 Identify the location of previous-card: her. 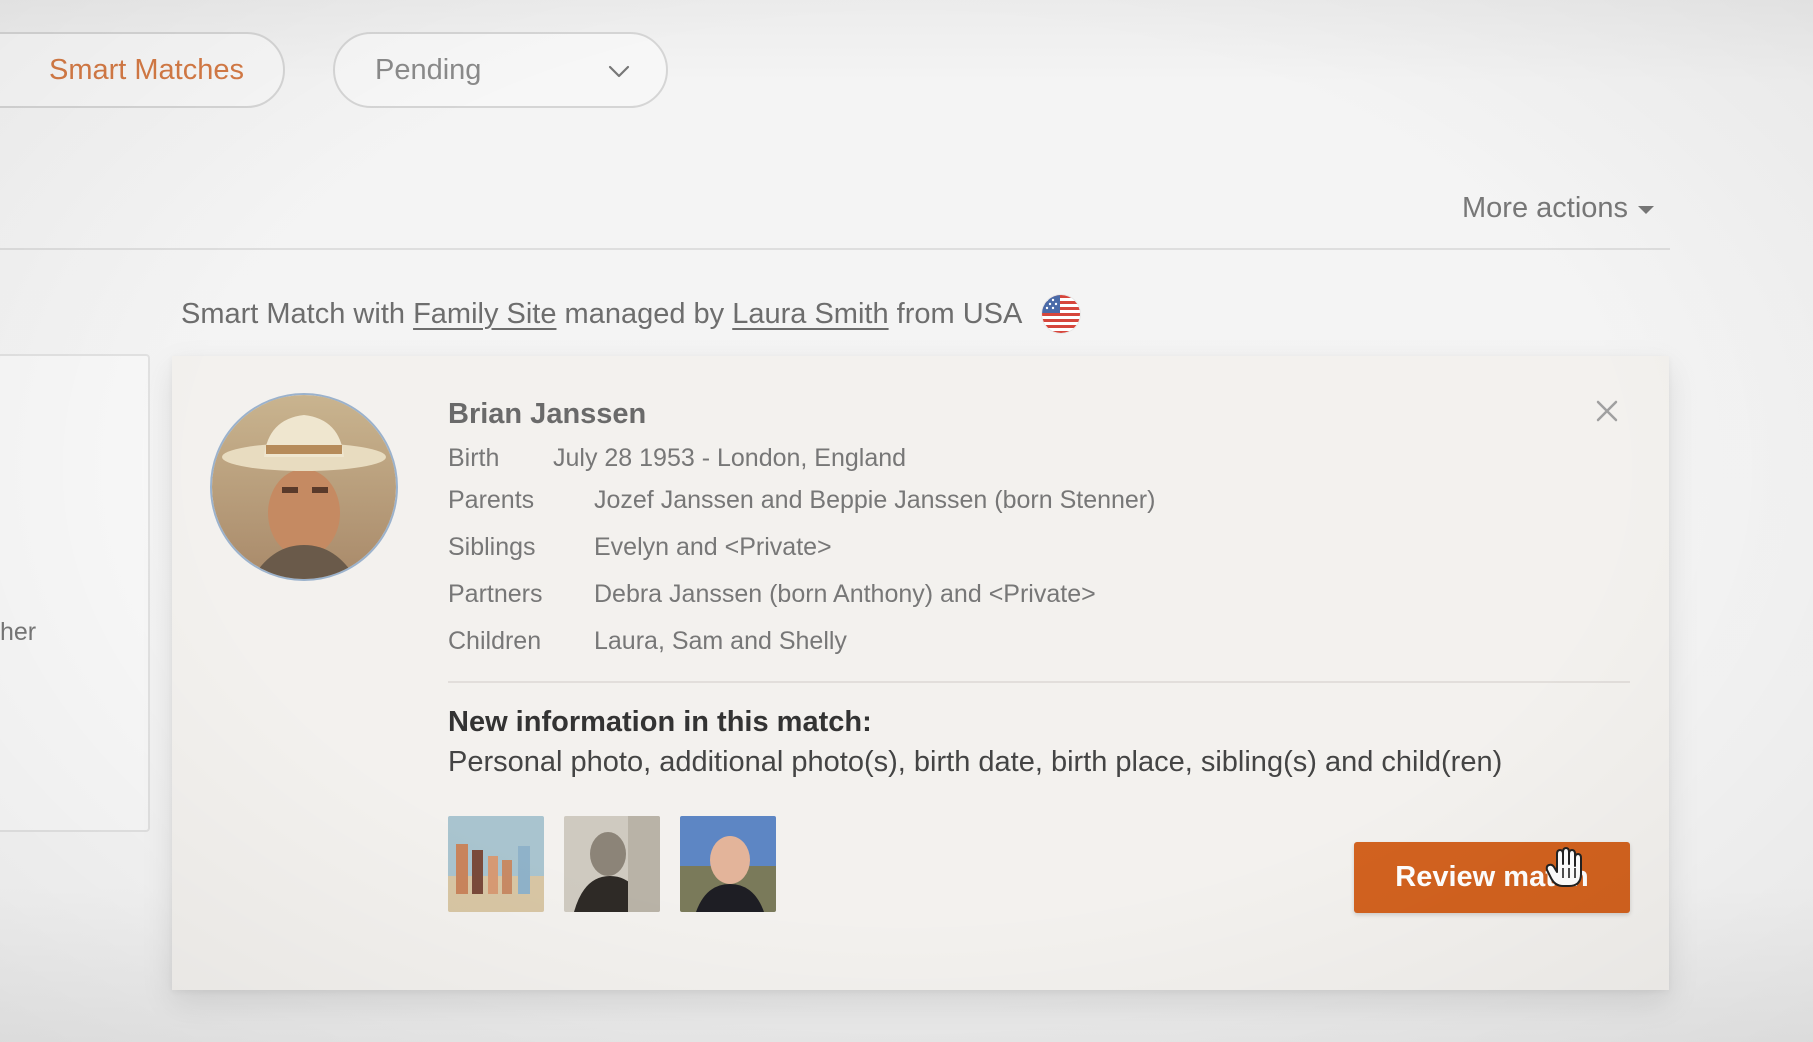
(75, 593).